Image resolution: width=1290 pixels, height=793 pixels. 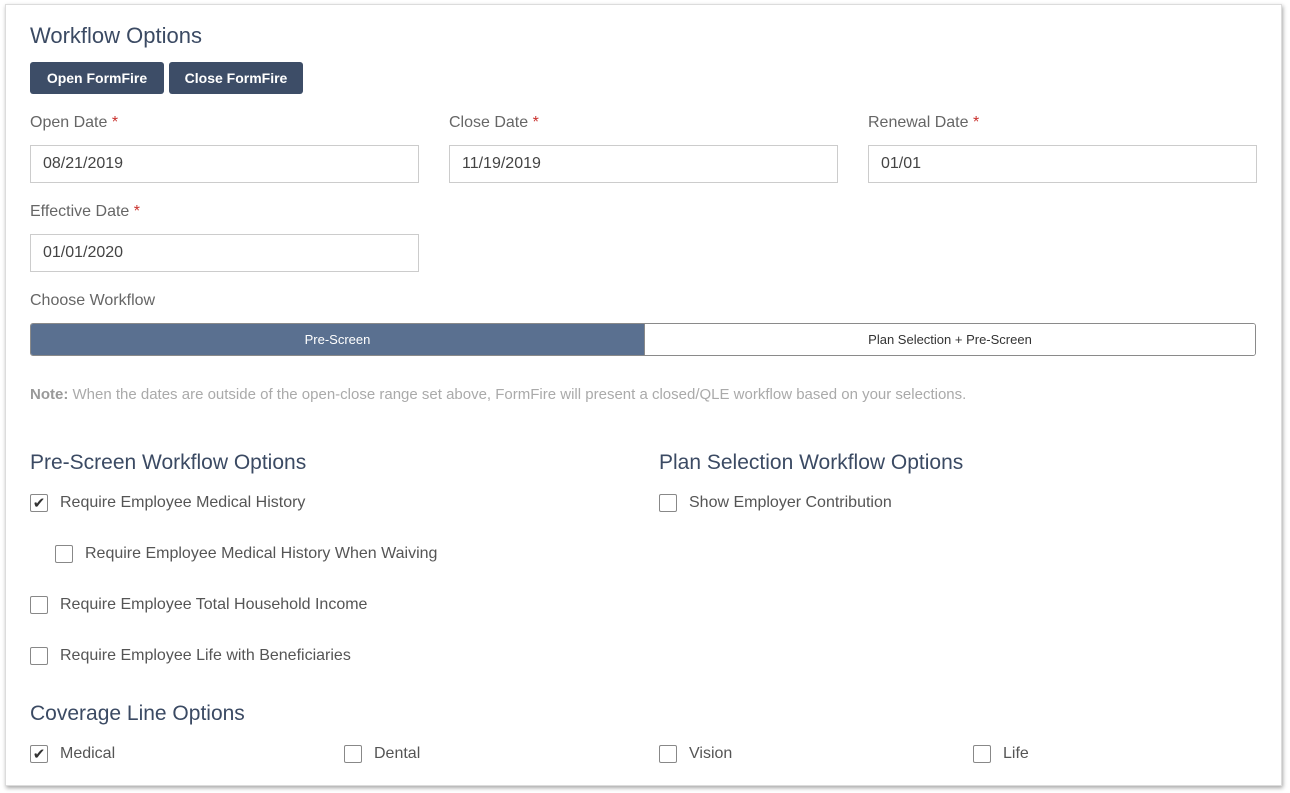 What do you see at coordinates (72, 754) in the screenshot?
I see `checkbox-coverage-medical: ✔ Medical` at bounding box center [72, 754].